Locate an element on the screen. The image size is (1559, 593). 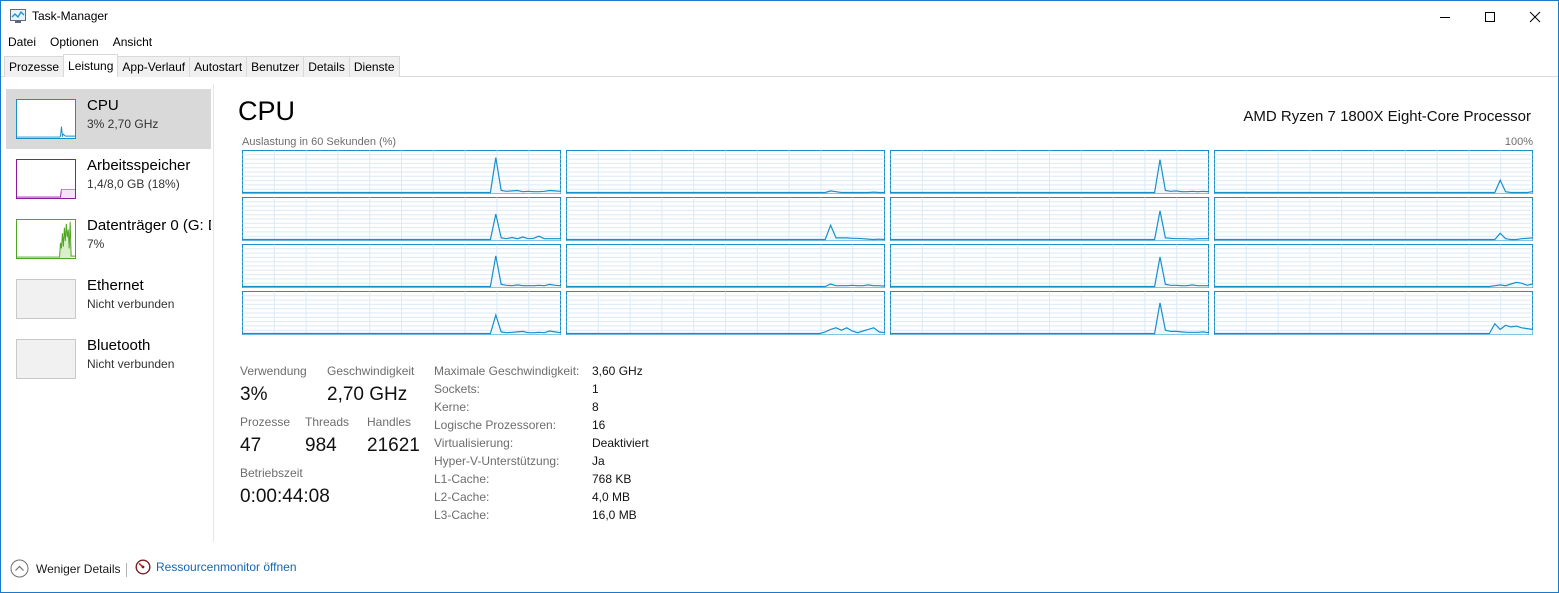
tab-app-verlauf: App-Verlauf is located at coordinates (154, 66).